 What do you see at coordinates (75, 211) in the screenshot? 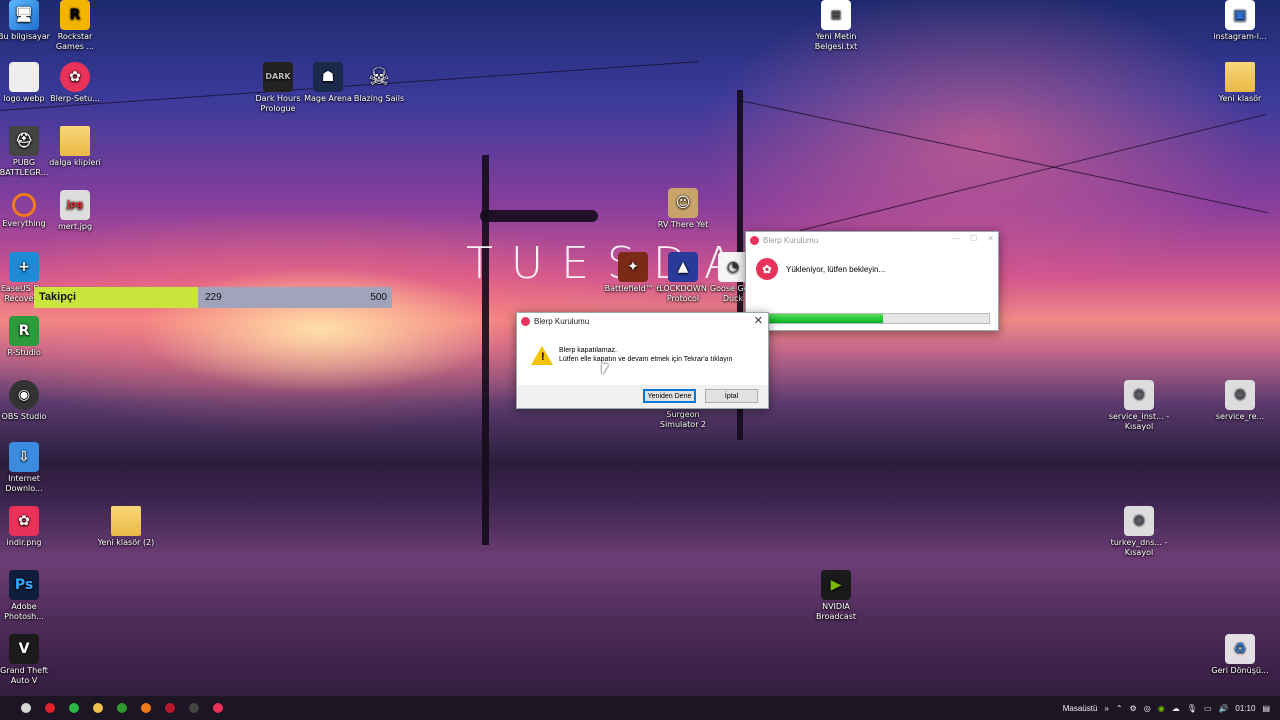
I see `desktop-icon: jpg mert.jpg` at bounding box center [75, 211].